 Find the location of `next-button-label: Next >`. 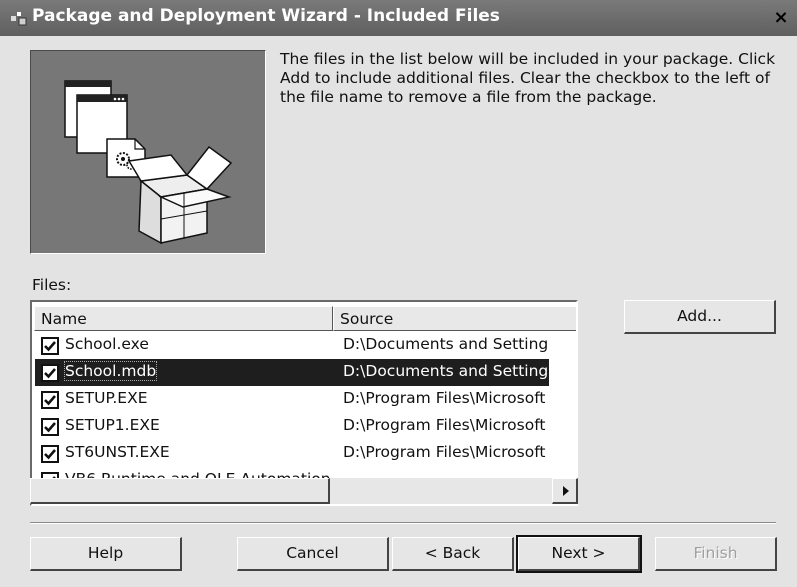

next-button-label: Next > is located at coordinates (578, 553).